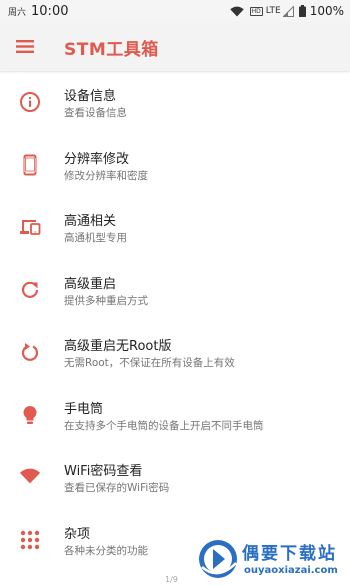 The height and width of the screenshot is (585, 350). I want to click on info-icon, so click(30, 102).